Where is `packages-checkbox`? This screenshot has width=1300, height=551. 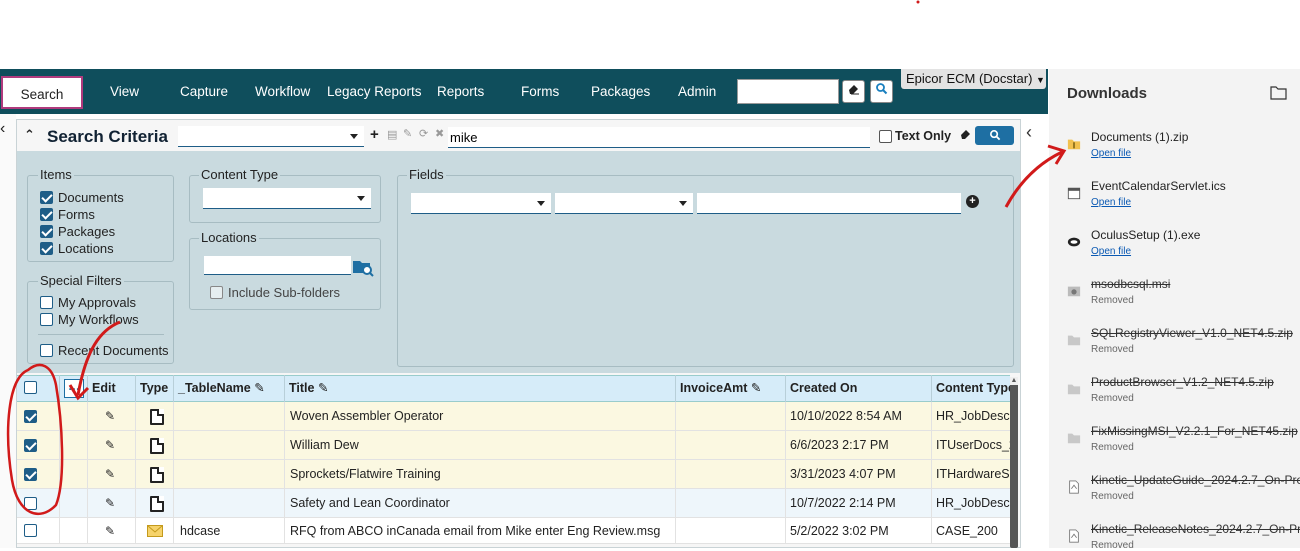
packages-checkbox is located at coordinates (46, 231).